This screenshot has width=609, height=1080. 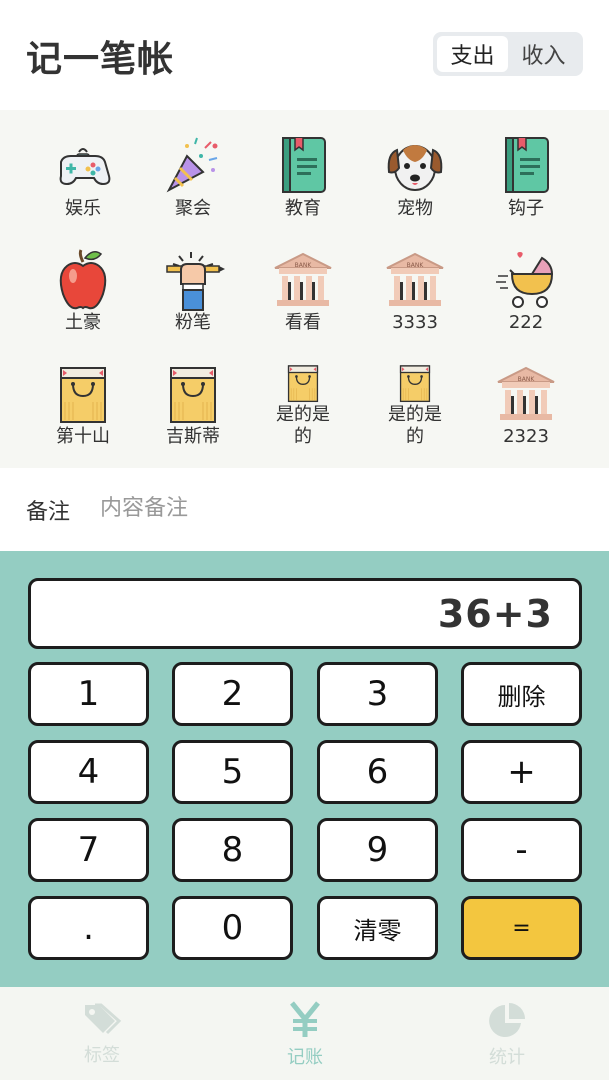 I want to click on category-item: 吉斯蒂, so click(x=193, y=393).